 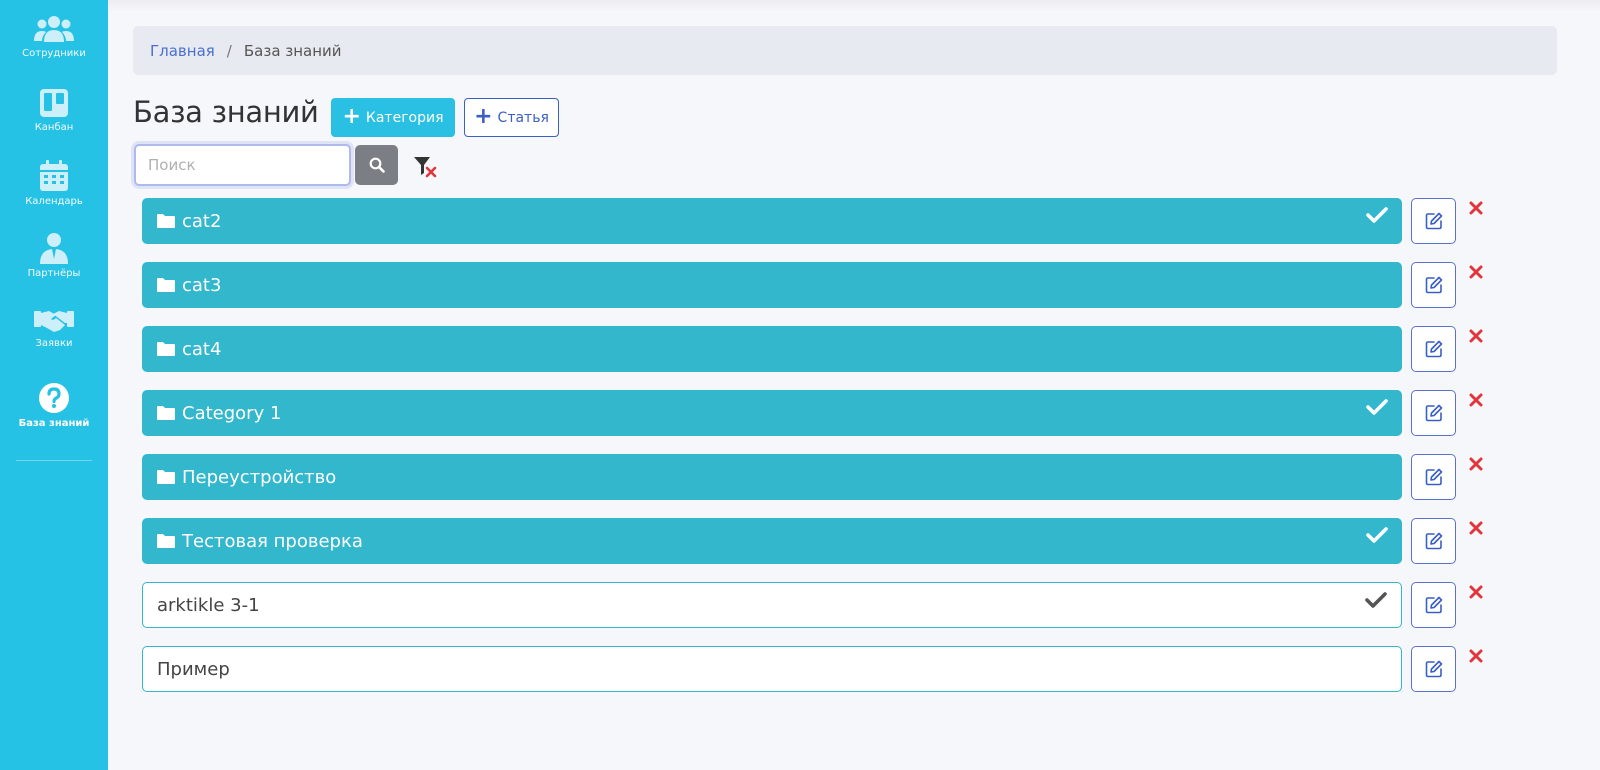 I want to click on sidebar-item-label: База знаний, so click(x=54, y=423).